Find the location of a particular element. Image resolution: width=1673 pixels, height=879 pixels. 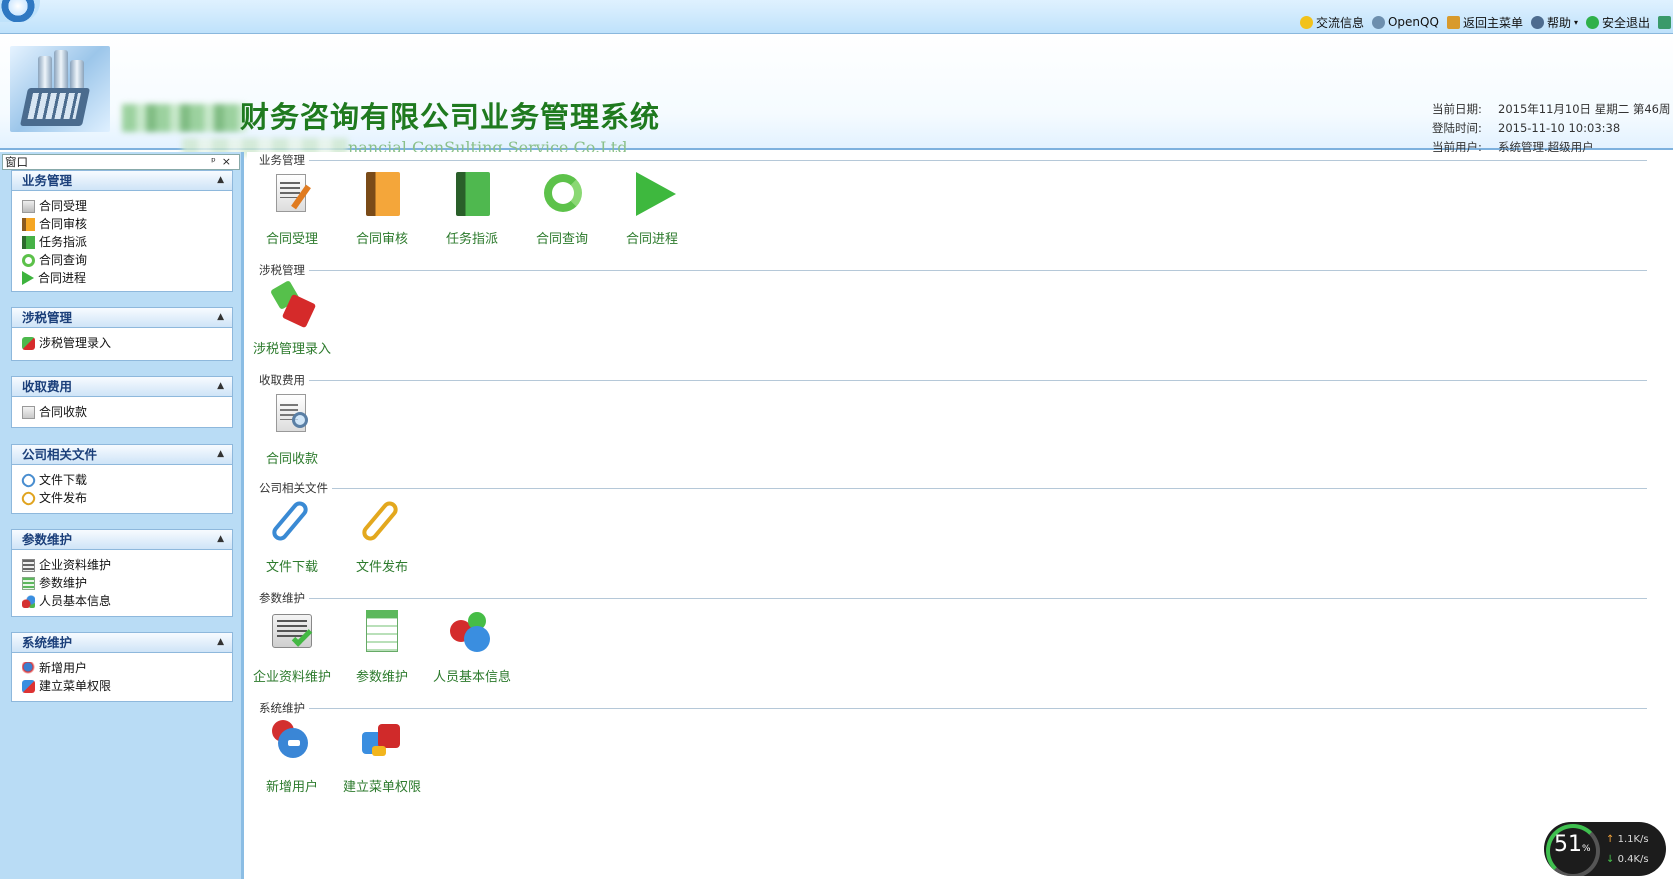

coin-stack is located at coordinates (77, 75).